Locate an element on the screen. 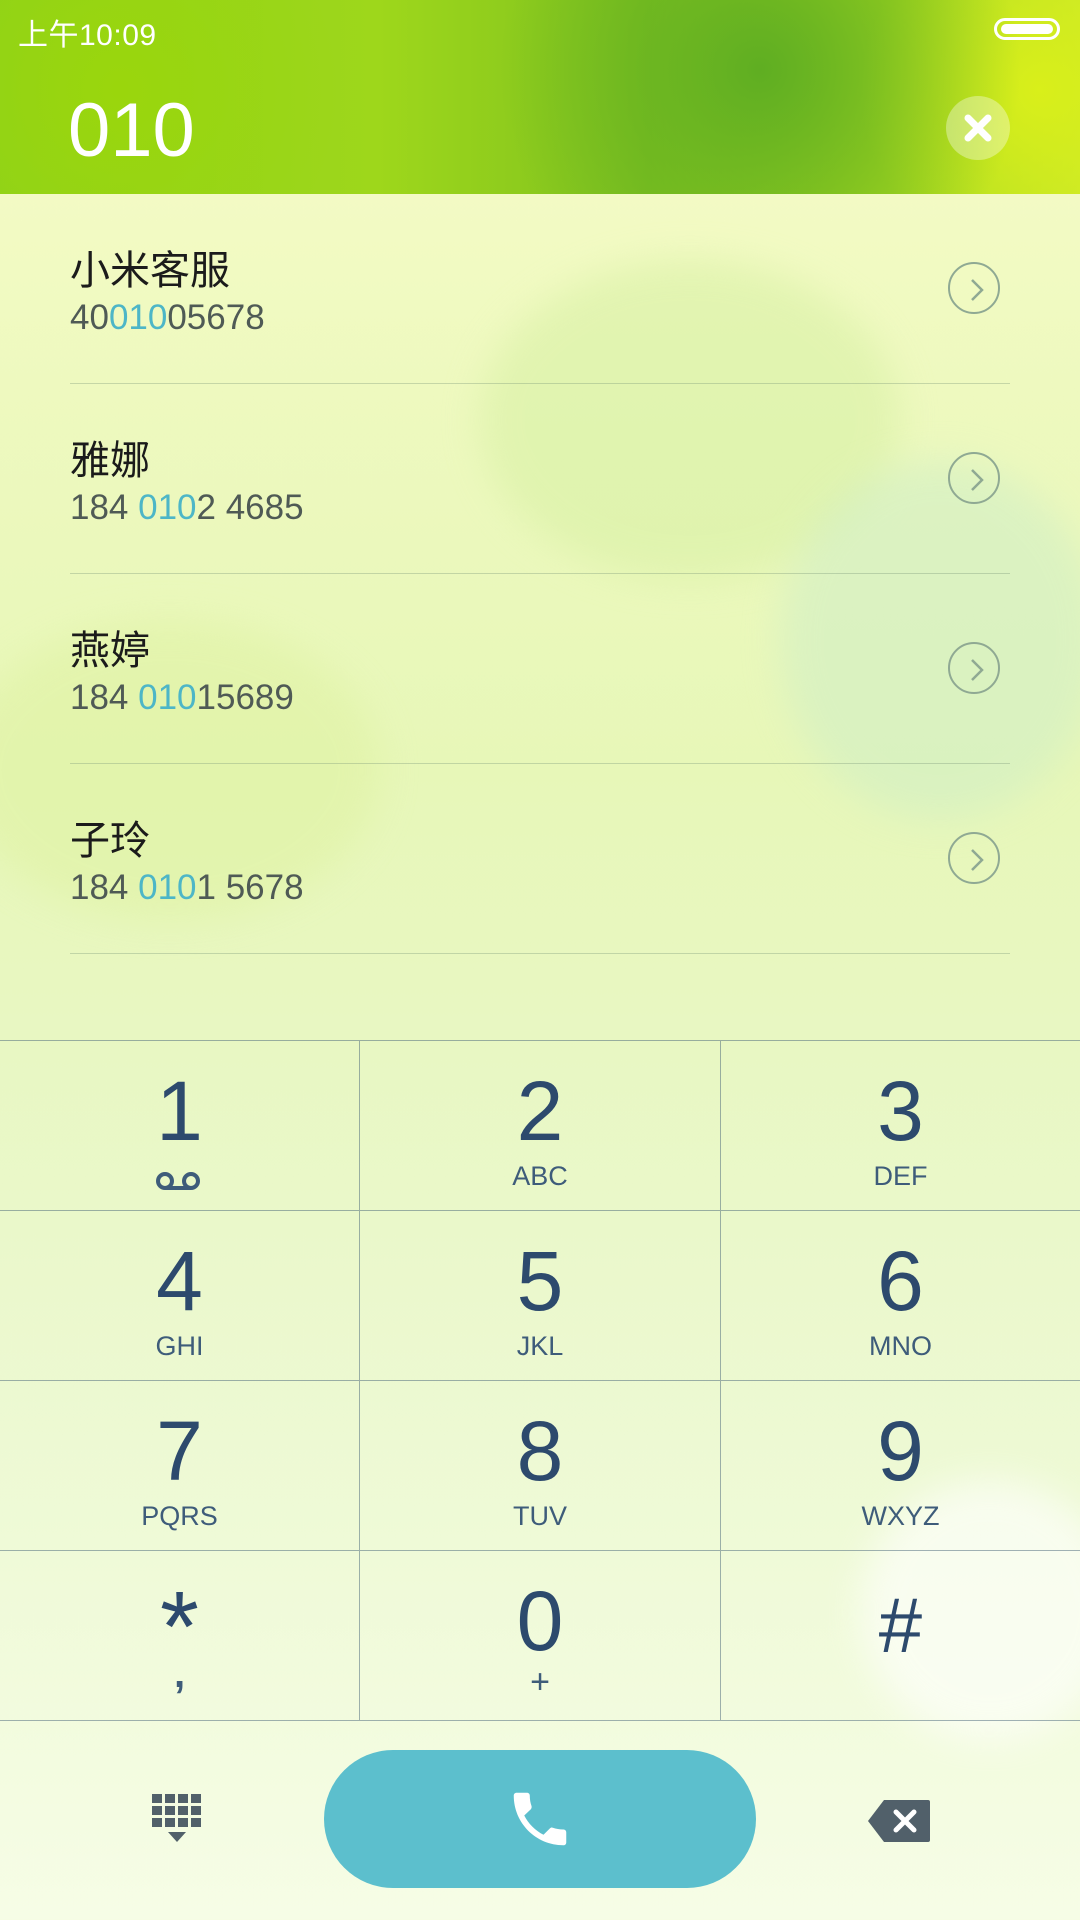 Image resolution: width=1080 pixels, height=1920 pixels. key-0: 0 + is located at coordinates (540, 1636).